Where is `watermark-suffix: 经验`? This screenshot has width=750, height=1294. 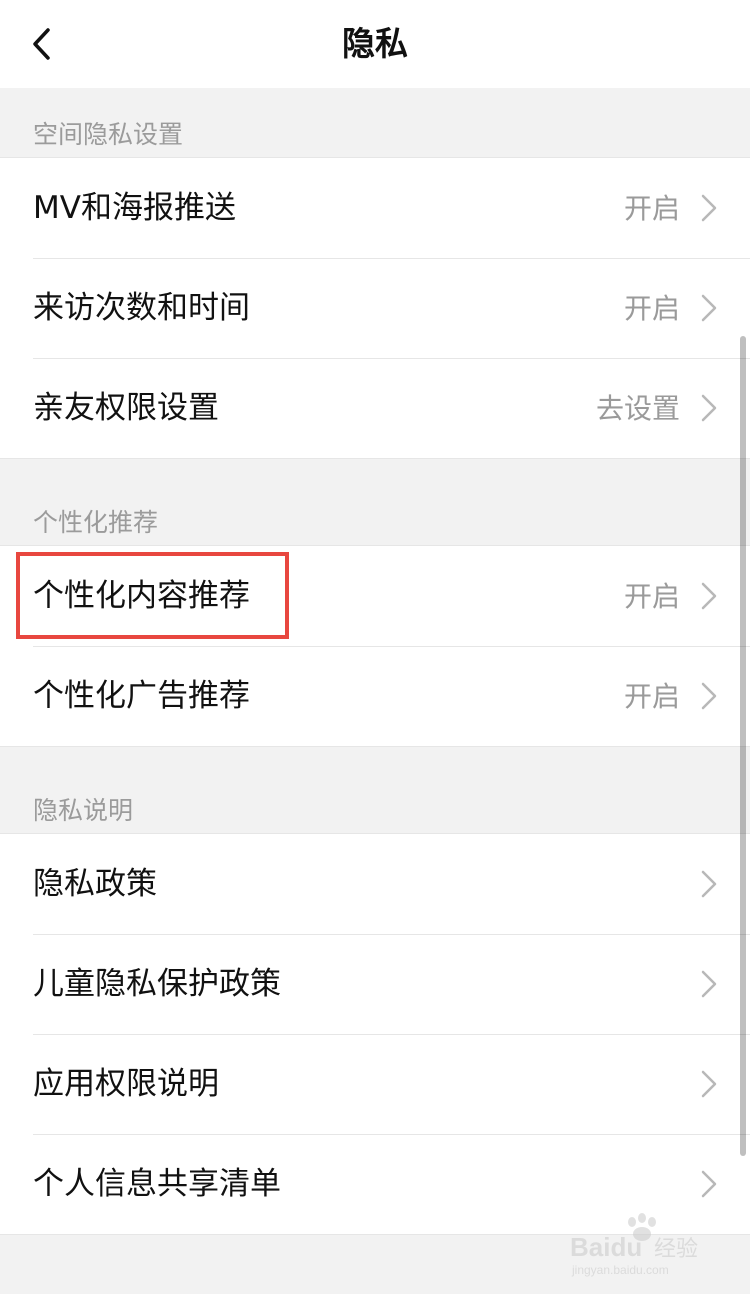
watermark-suffix: 经验 is located at coordinates (676, 1249).